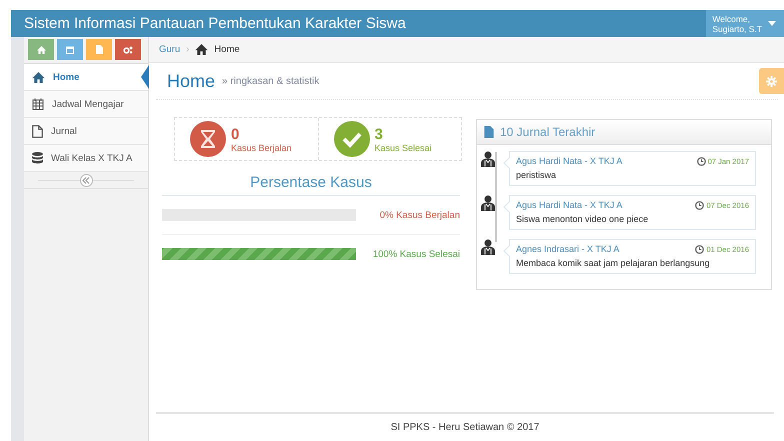  Describe the element at coordinates (86, 131) in the screenshot. I see `sidebar-item: Jurnal` at that location.